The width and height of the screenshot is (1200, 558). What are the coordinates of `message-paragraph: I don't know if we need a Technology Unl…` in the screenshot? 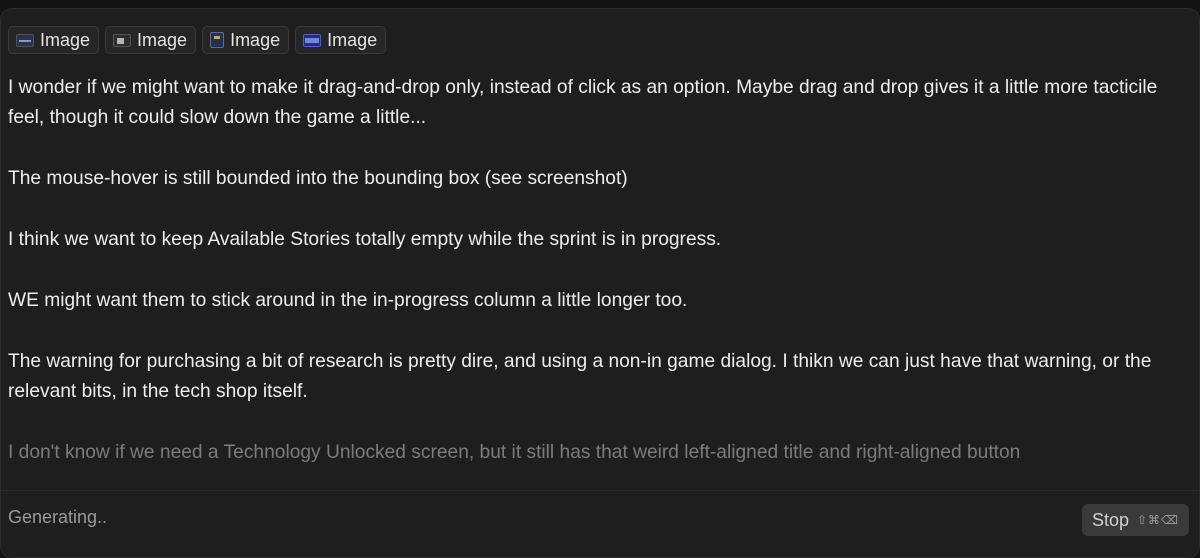 It's located at (514, 452).